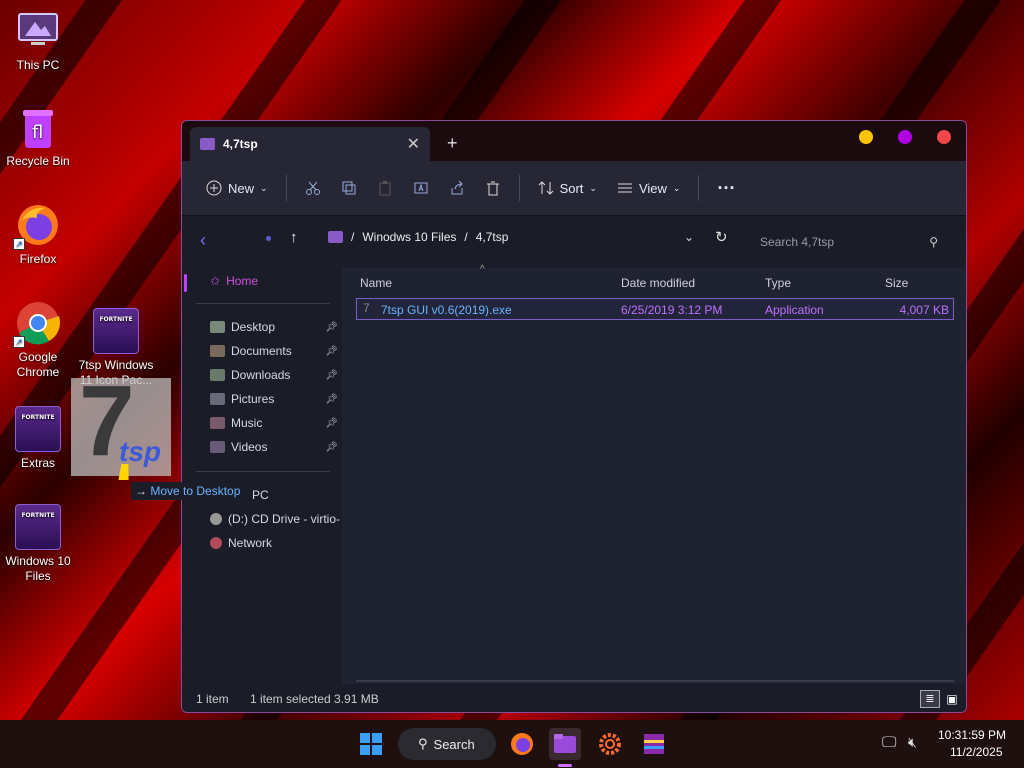 Image resolution: width=1024 pixels, height=768 pixels. What do you see at coordinates (852, 242) in the screenshot?
I see `search-input: Search 4,7tsp ⚲` at bounding box center [852, 242].